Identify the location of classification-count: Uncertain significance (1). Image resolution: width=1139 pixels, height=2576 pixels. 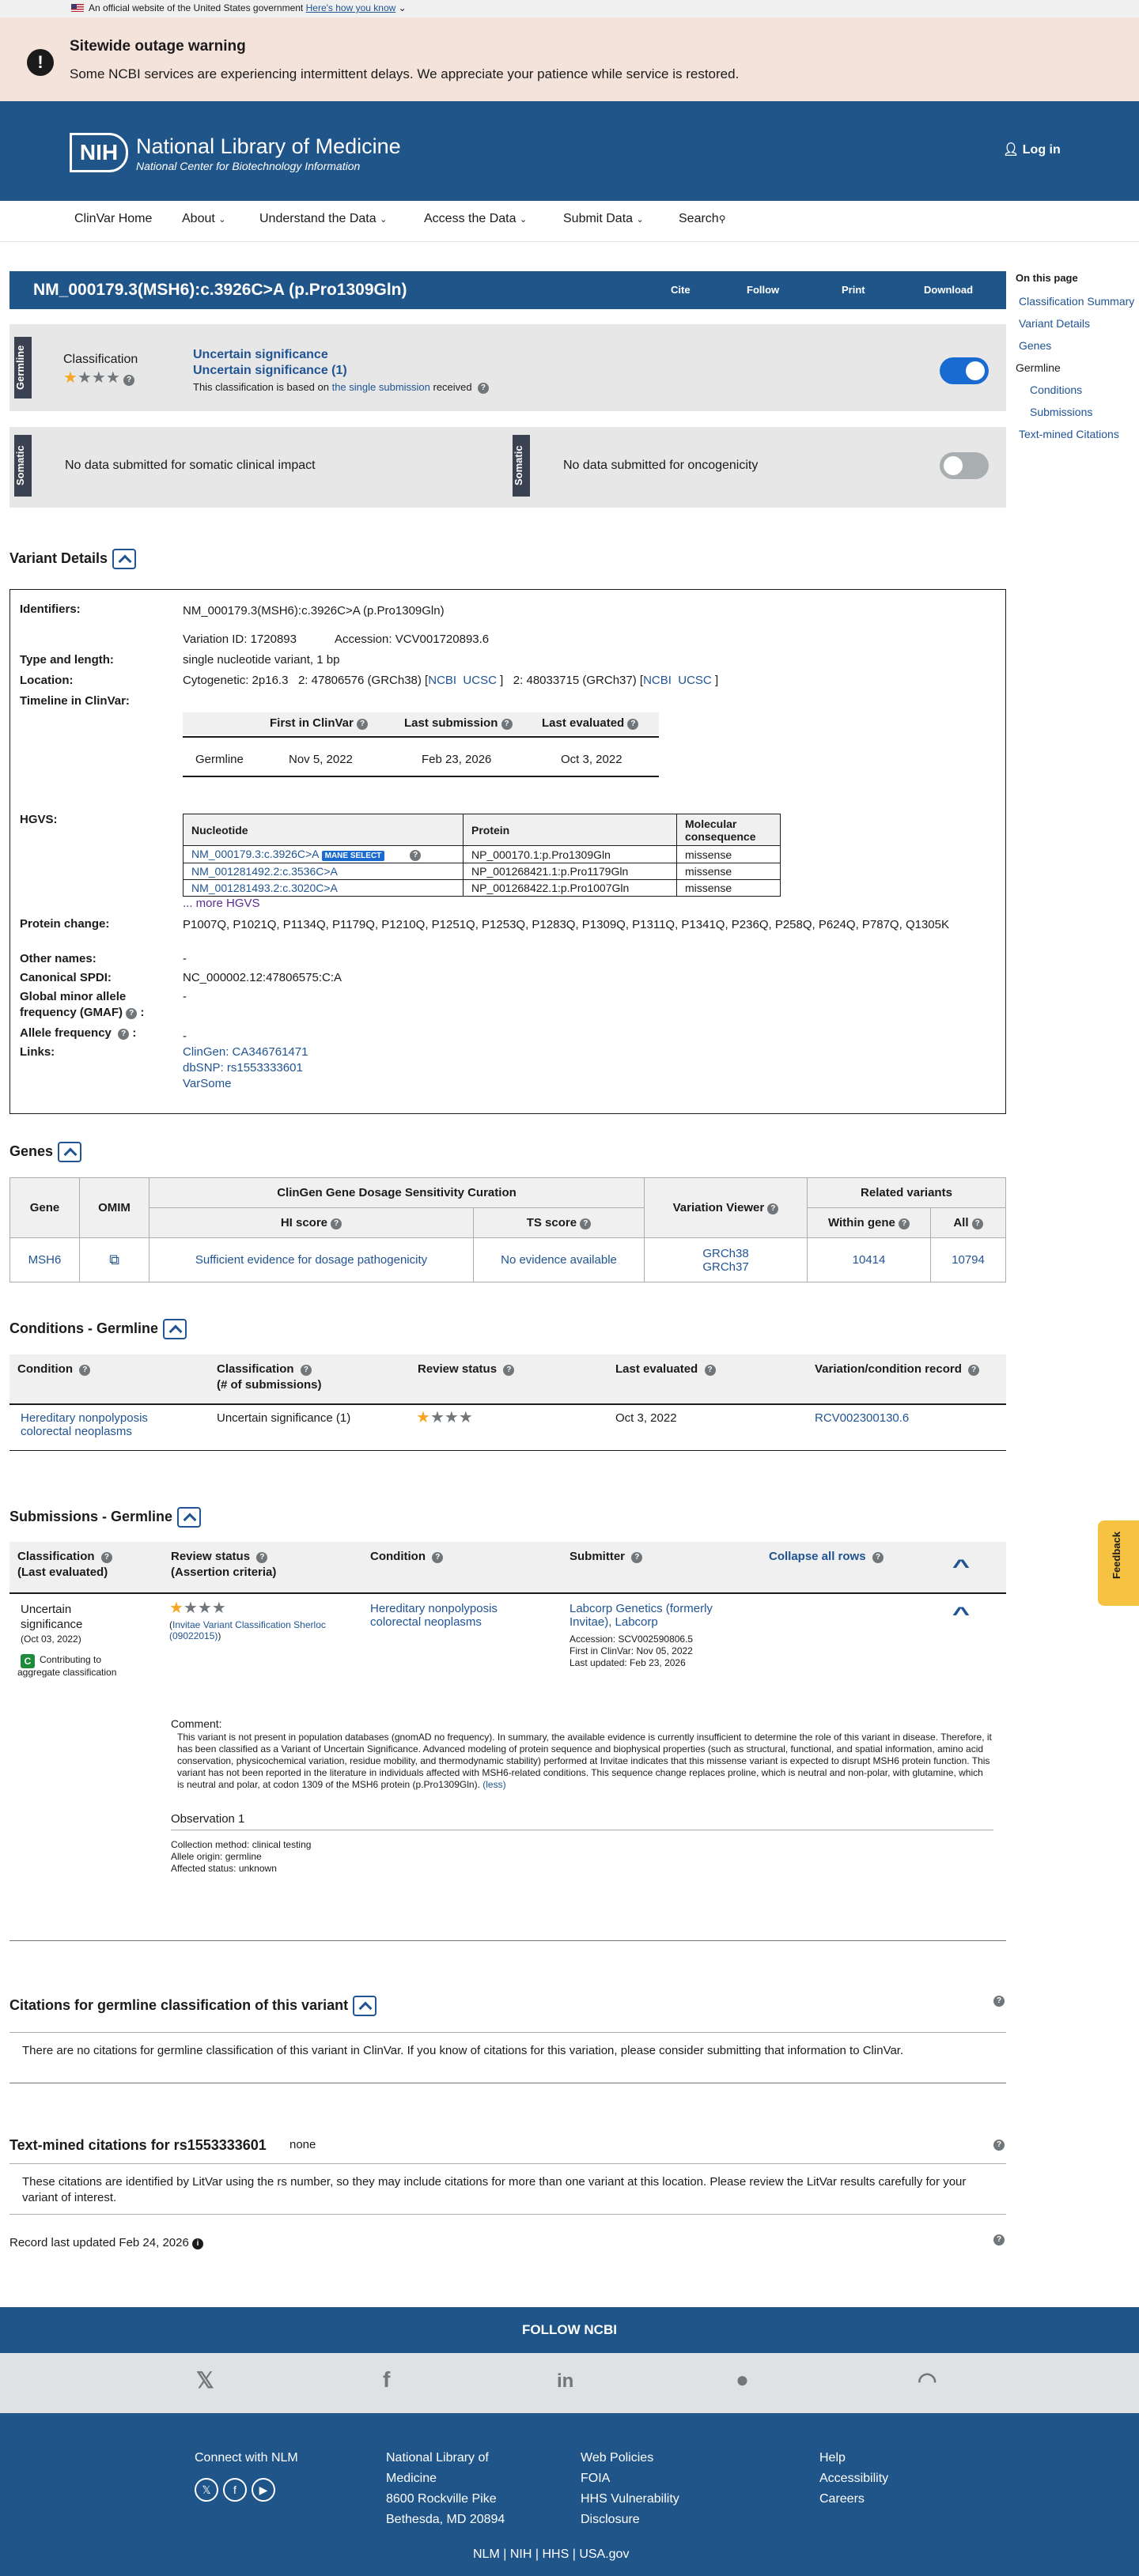
(270, 371).